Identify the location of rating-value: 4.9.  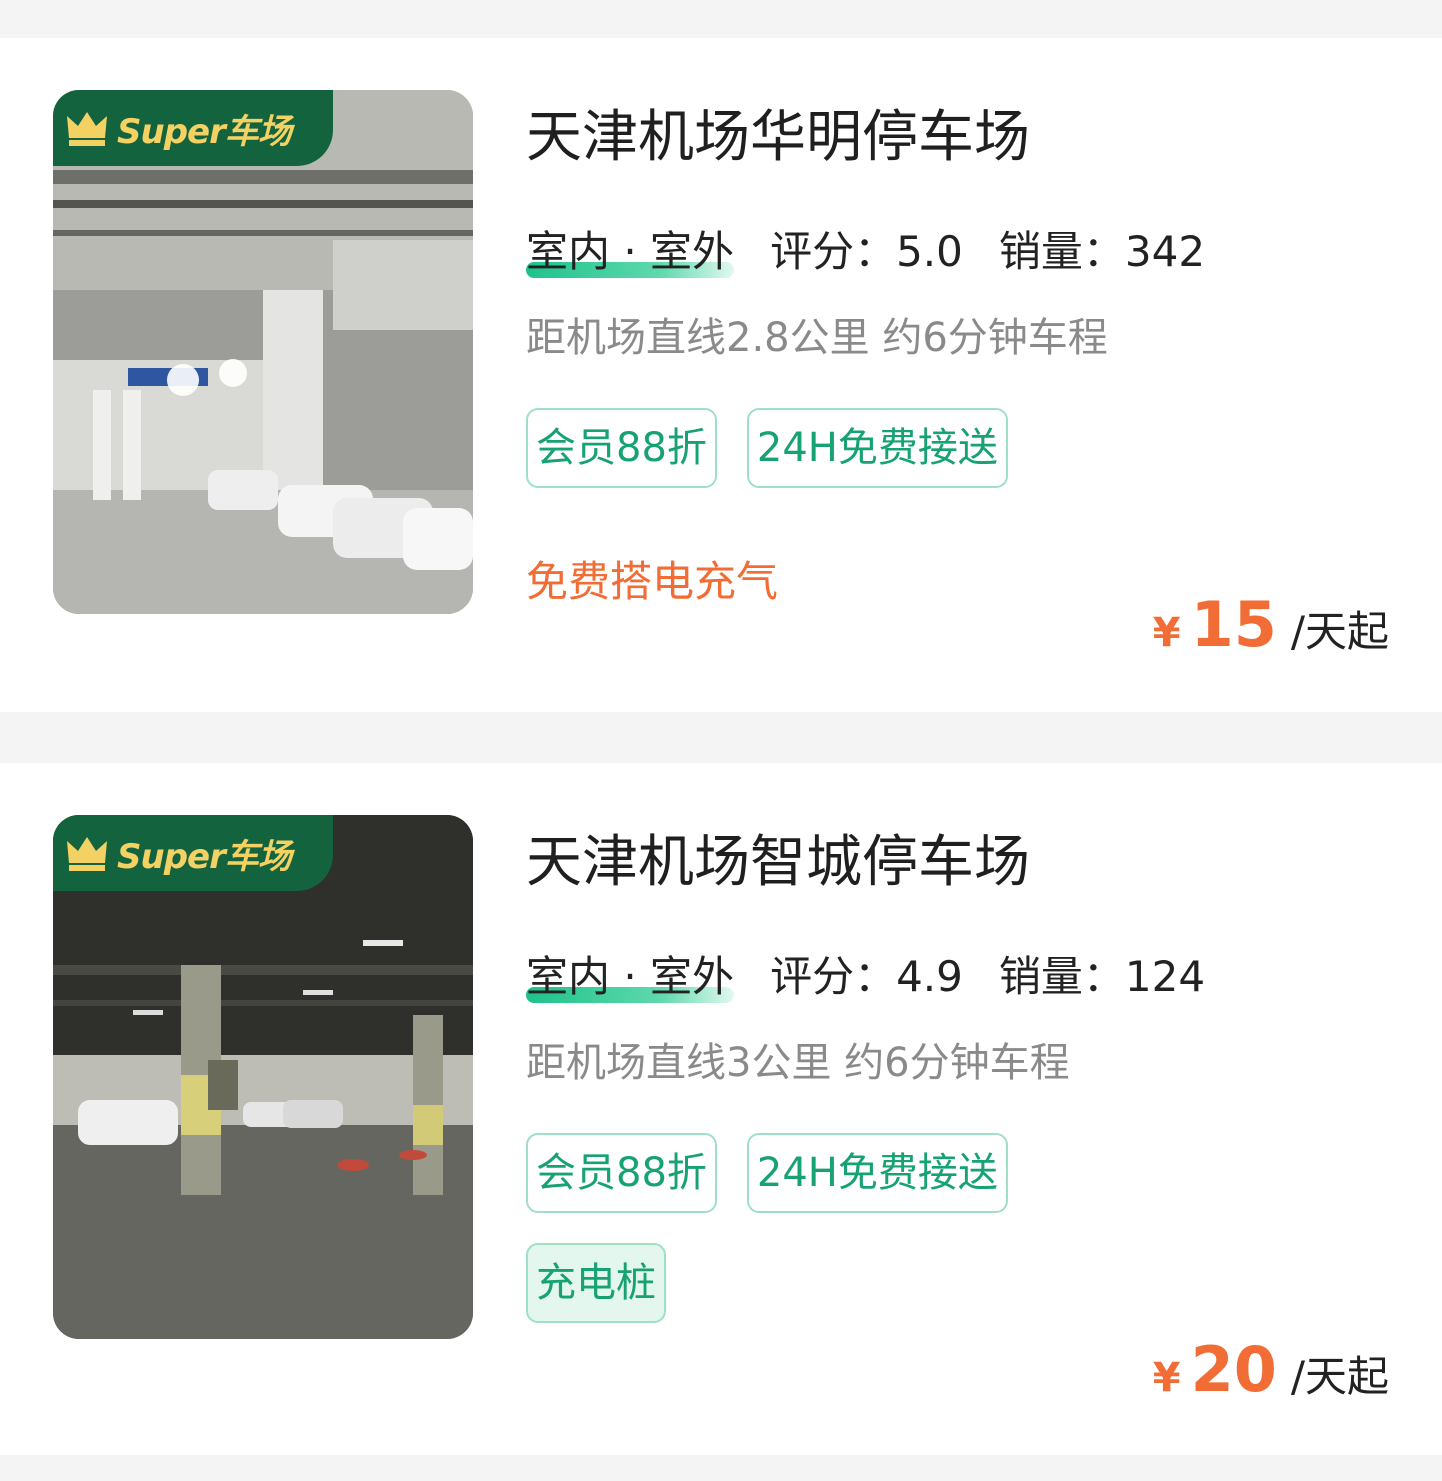
(929, 976).